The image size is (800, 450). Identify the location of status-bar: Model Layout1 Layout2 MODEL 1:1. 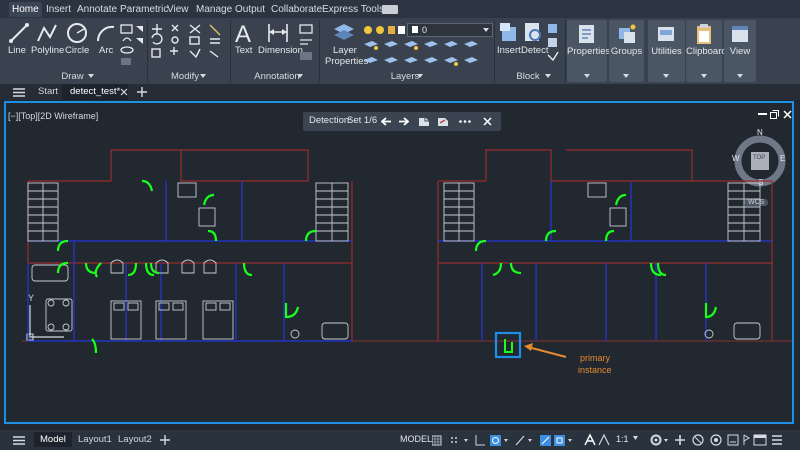
(400, 440).